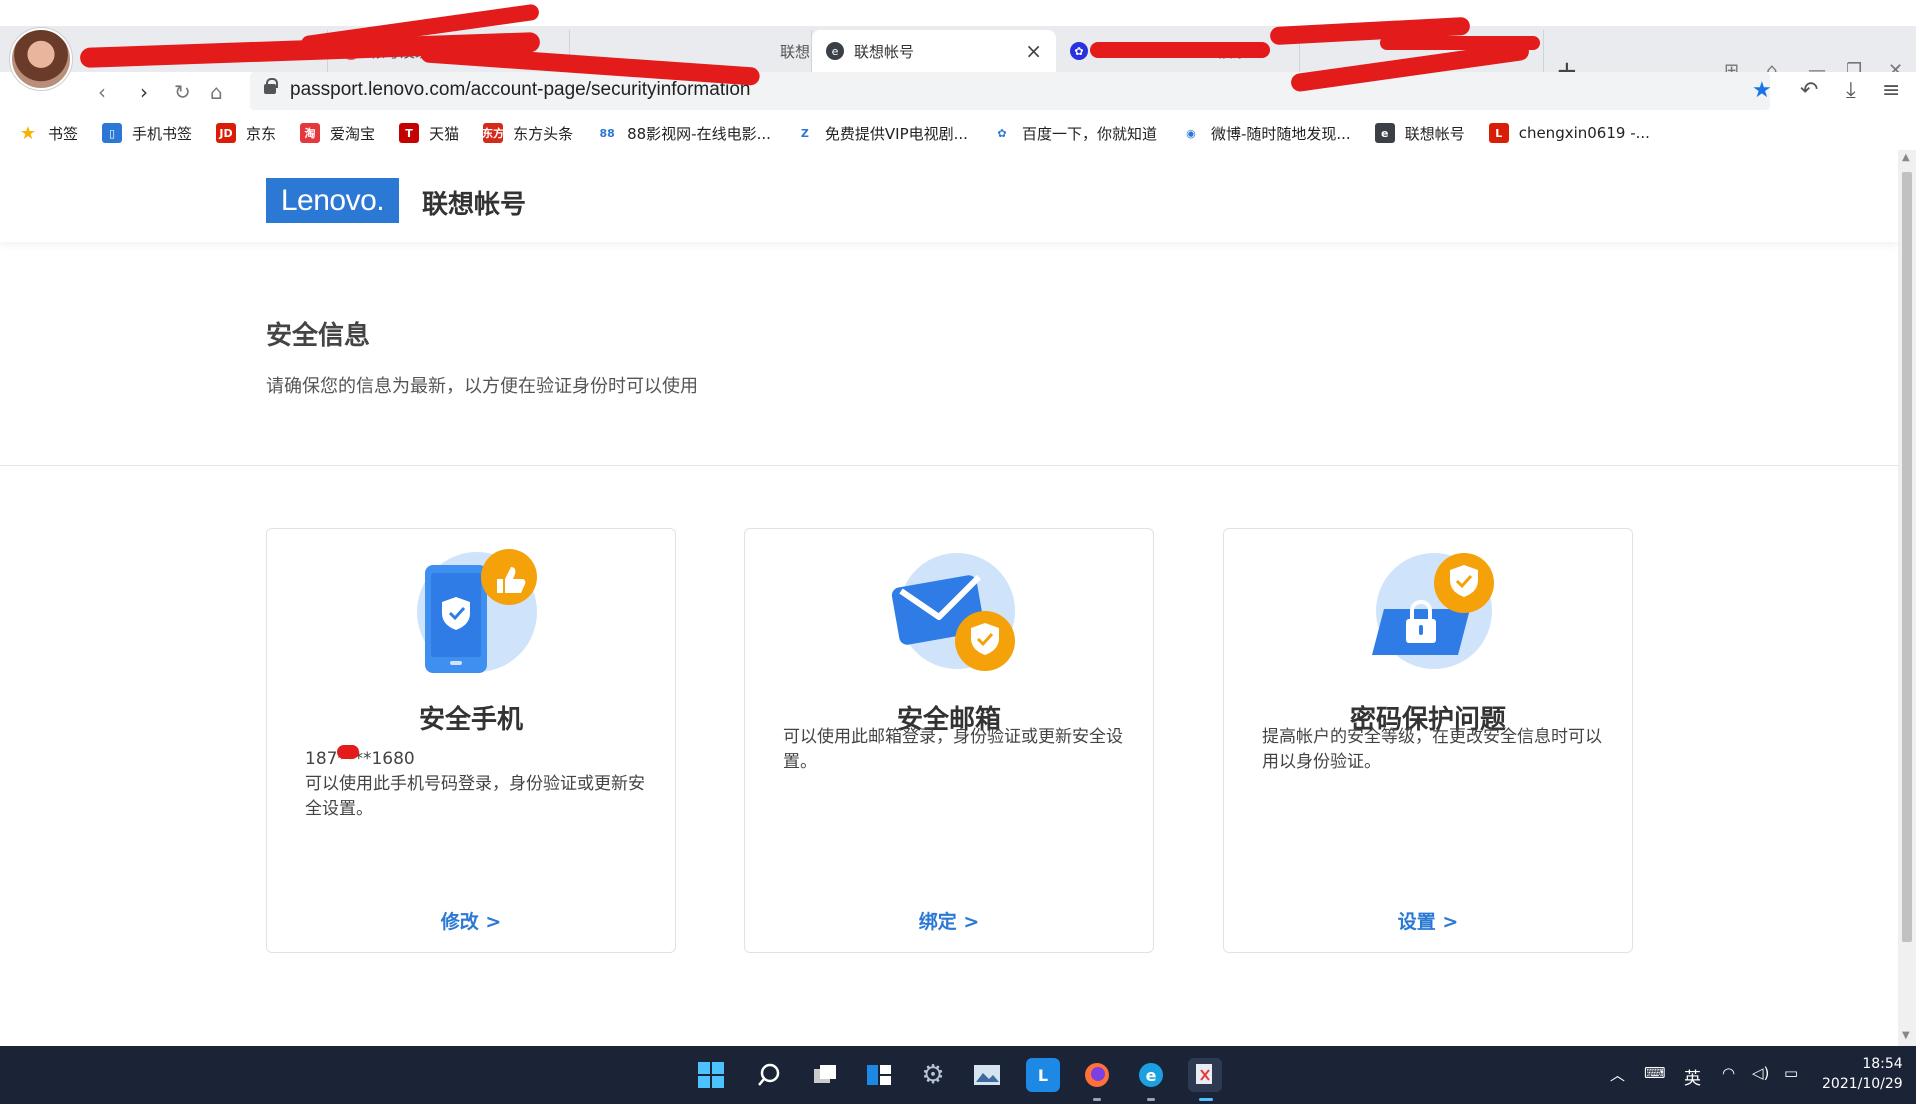  Describe the element at coordinates (958, 1075) in the screenshot. I see `windows-taskbar: ⚙ L e ︿ ⌨ 英 ◠ ◁) ▭ 18:54 2021/10/29` at that location.